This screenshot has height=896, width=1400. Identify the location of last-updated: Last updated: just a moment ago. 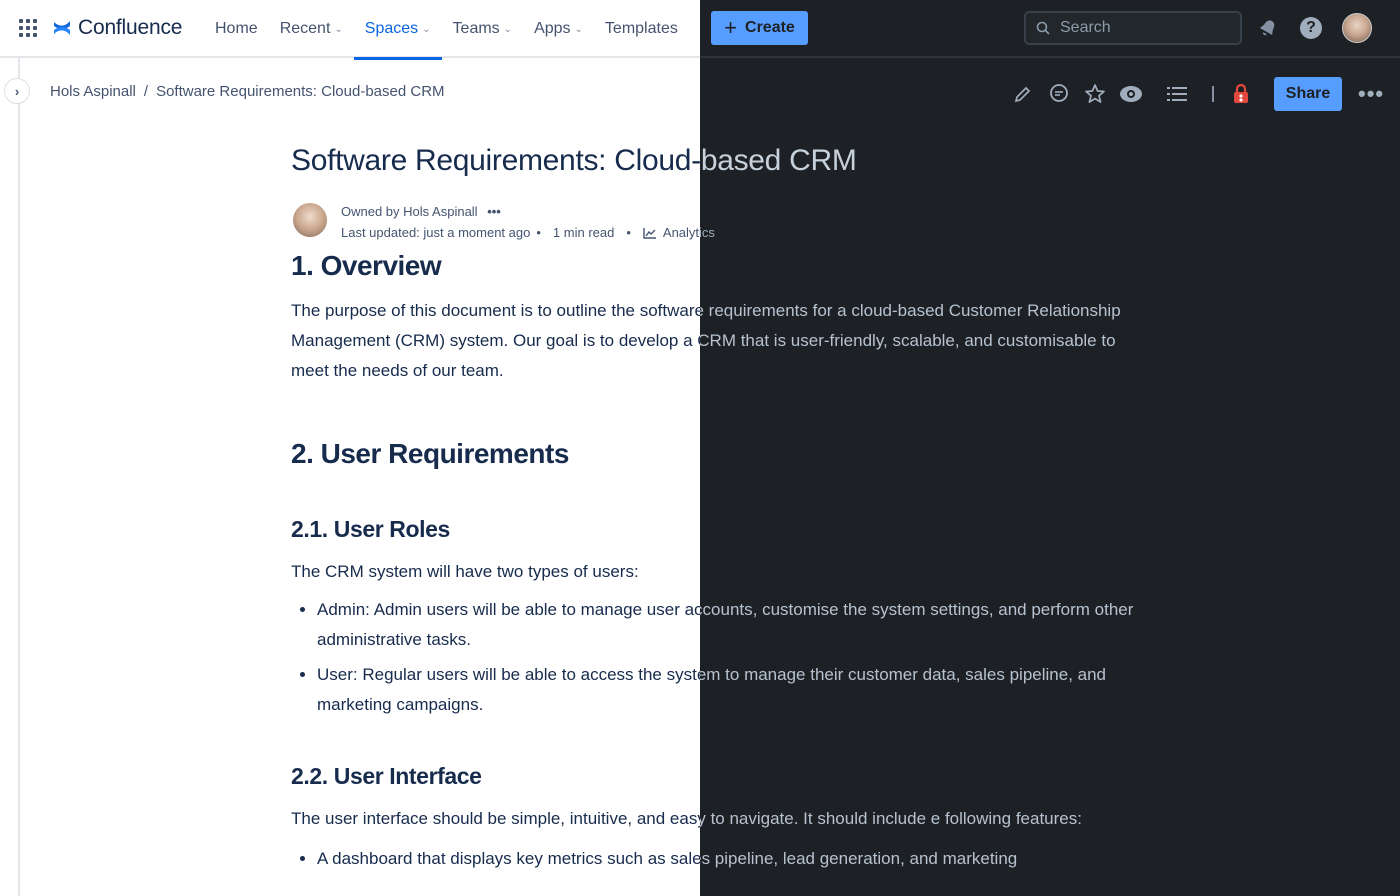
(436, 232).